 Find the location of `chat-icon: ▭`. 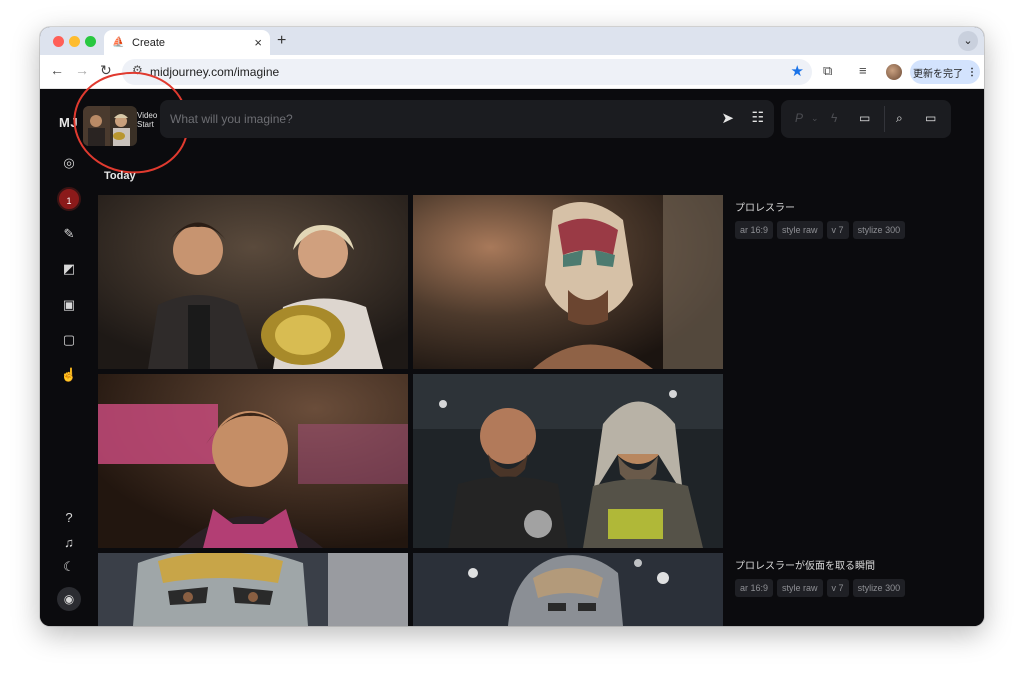

chat-icon: ▭ is located at coordinates (864, 118).